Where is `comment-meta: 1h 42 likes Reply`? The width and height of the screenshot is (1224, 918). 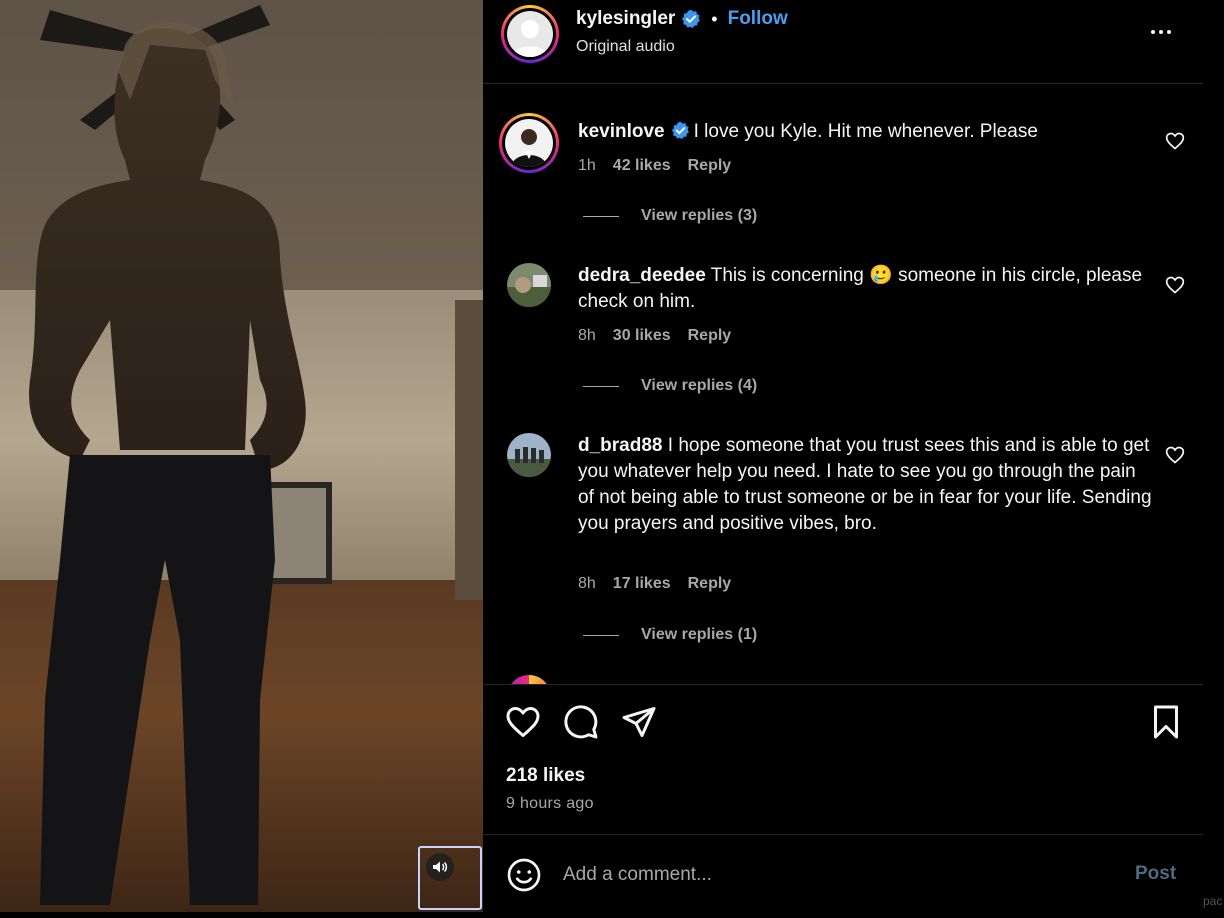 comment-meta: 1h 42 likes Reply is located at coordinates (654, 166).